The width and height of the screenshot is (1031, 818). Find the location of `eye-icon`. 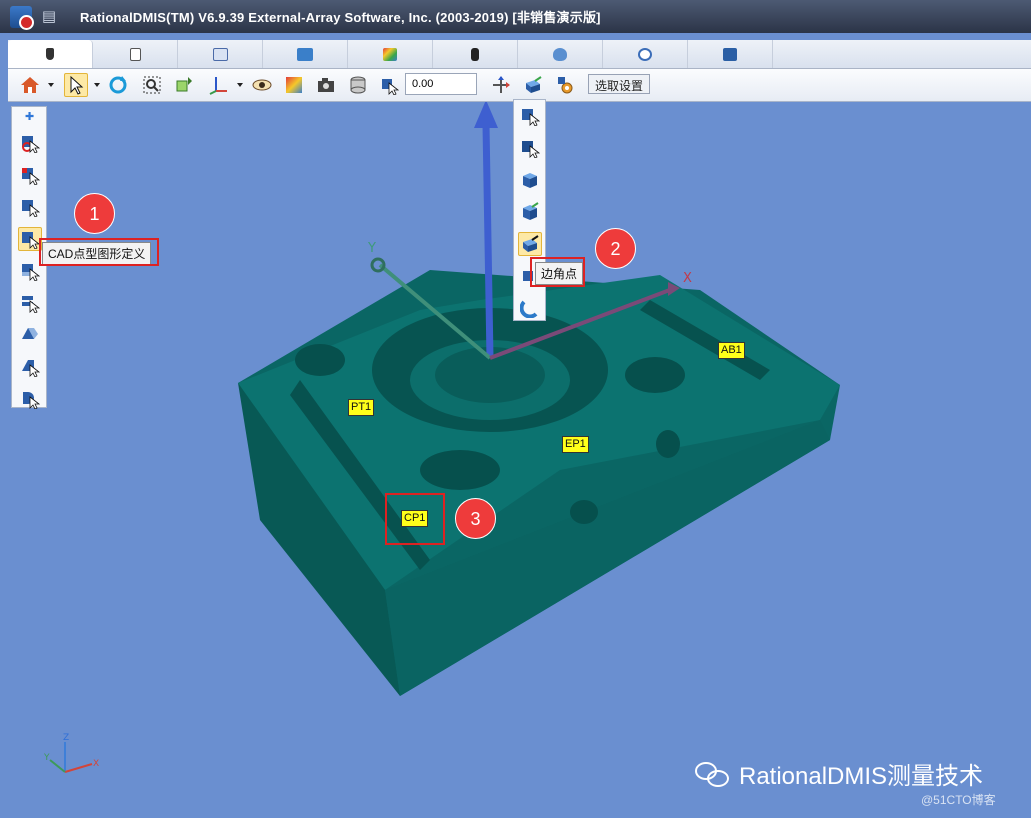

eye-icon is located at coordinates (262, 85).